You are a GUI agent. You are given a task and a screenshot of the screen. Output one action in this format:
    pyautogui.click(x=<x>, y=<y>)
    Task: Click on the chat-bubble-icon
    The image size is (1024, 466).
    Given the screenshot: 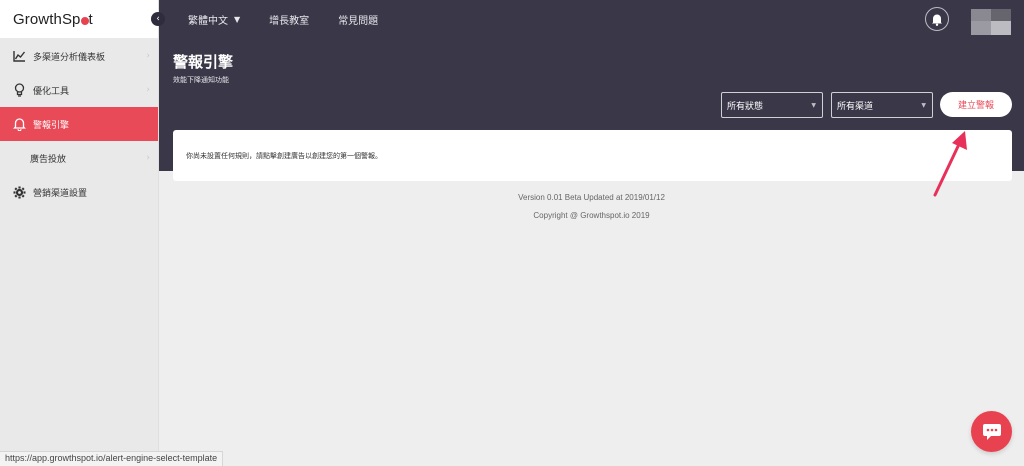 What is the action you would take?
    pyautogui.click(x=991, y=431)
    